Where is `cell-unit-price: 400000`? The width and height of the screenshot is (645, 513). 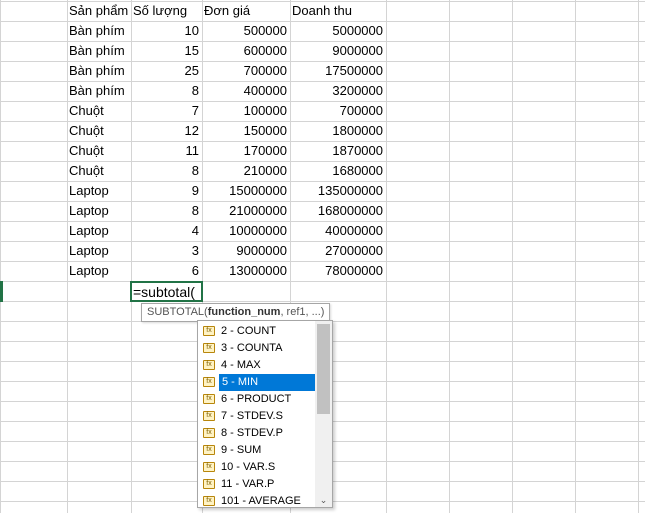 cell-unit-price: 400000 is located at coordinates (246, 91).